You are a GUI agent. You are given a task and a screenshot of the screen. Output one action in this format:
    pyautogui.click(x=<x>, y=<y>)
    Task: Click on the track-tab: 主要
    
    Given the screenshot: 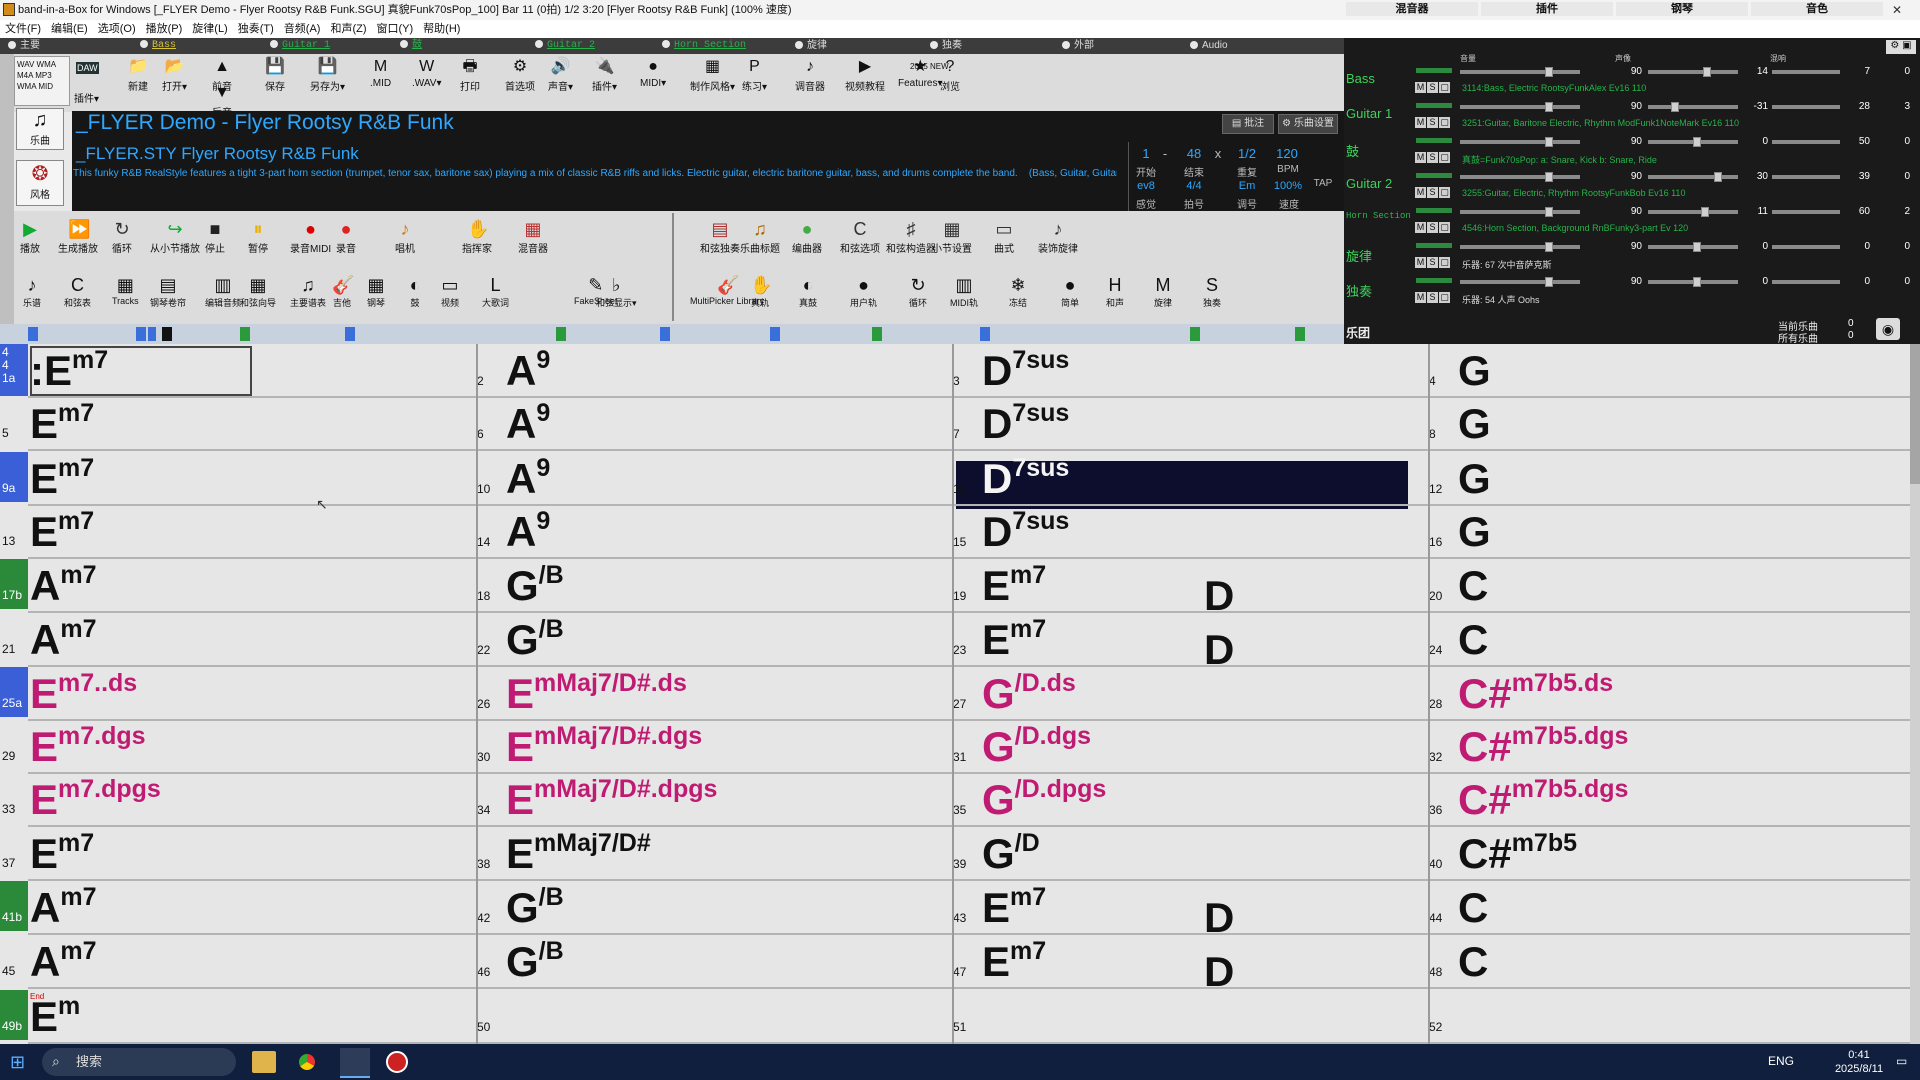 What is the action you would take?
    pyautogui.click(x=24, y=46)
    